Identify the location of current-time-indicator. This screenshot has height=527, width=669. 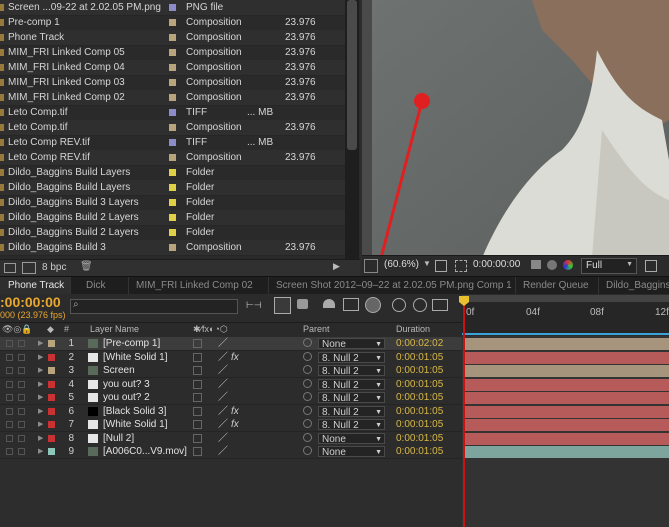
(464, 413).